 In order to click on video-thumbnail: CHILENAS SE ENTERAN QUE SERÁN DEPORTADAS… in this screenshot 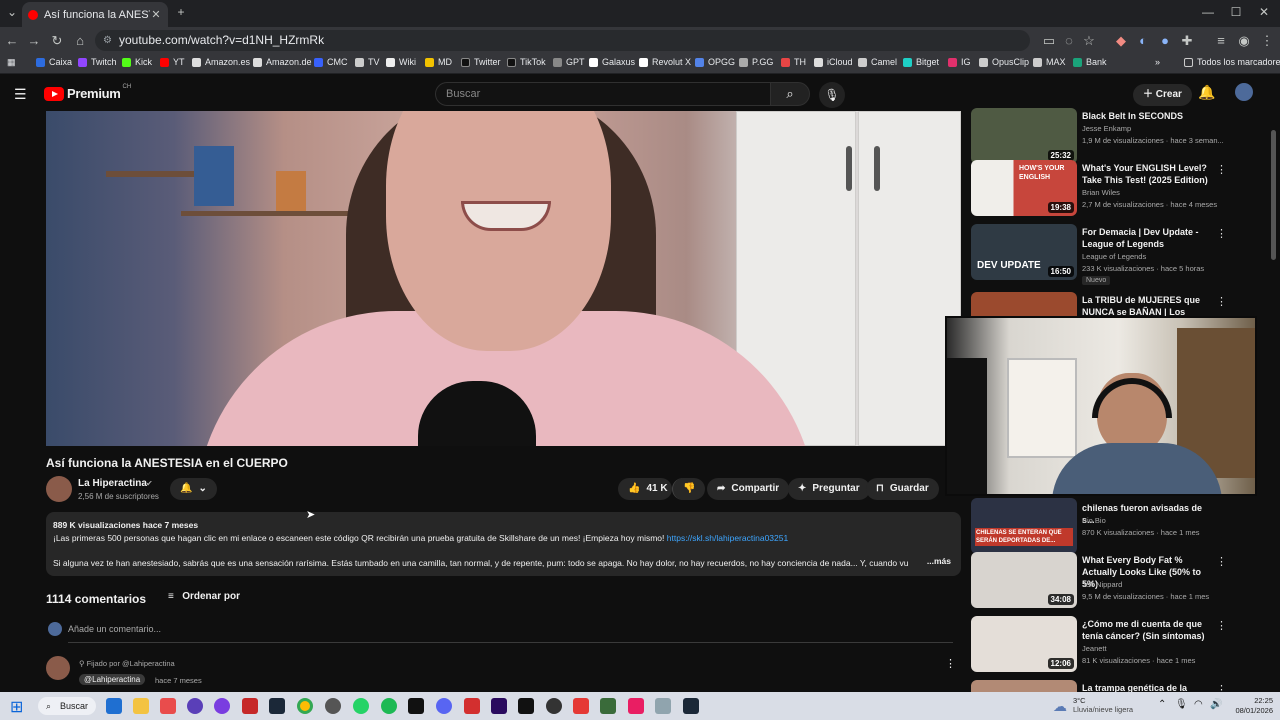, I will do `click(1024, 526)`.